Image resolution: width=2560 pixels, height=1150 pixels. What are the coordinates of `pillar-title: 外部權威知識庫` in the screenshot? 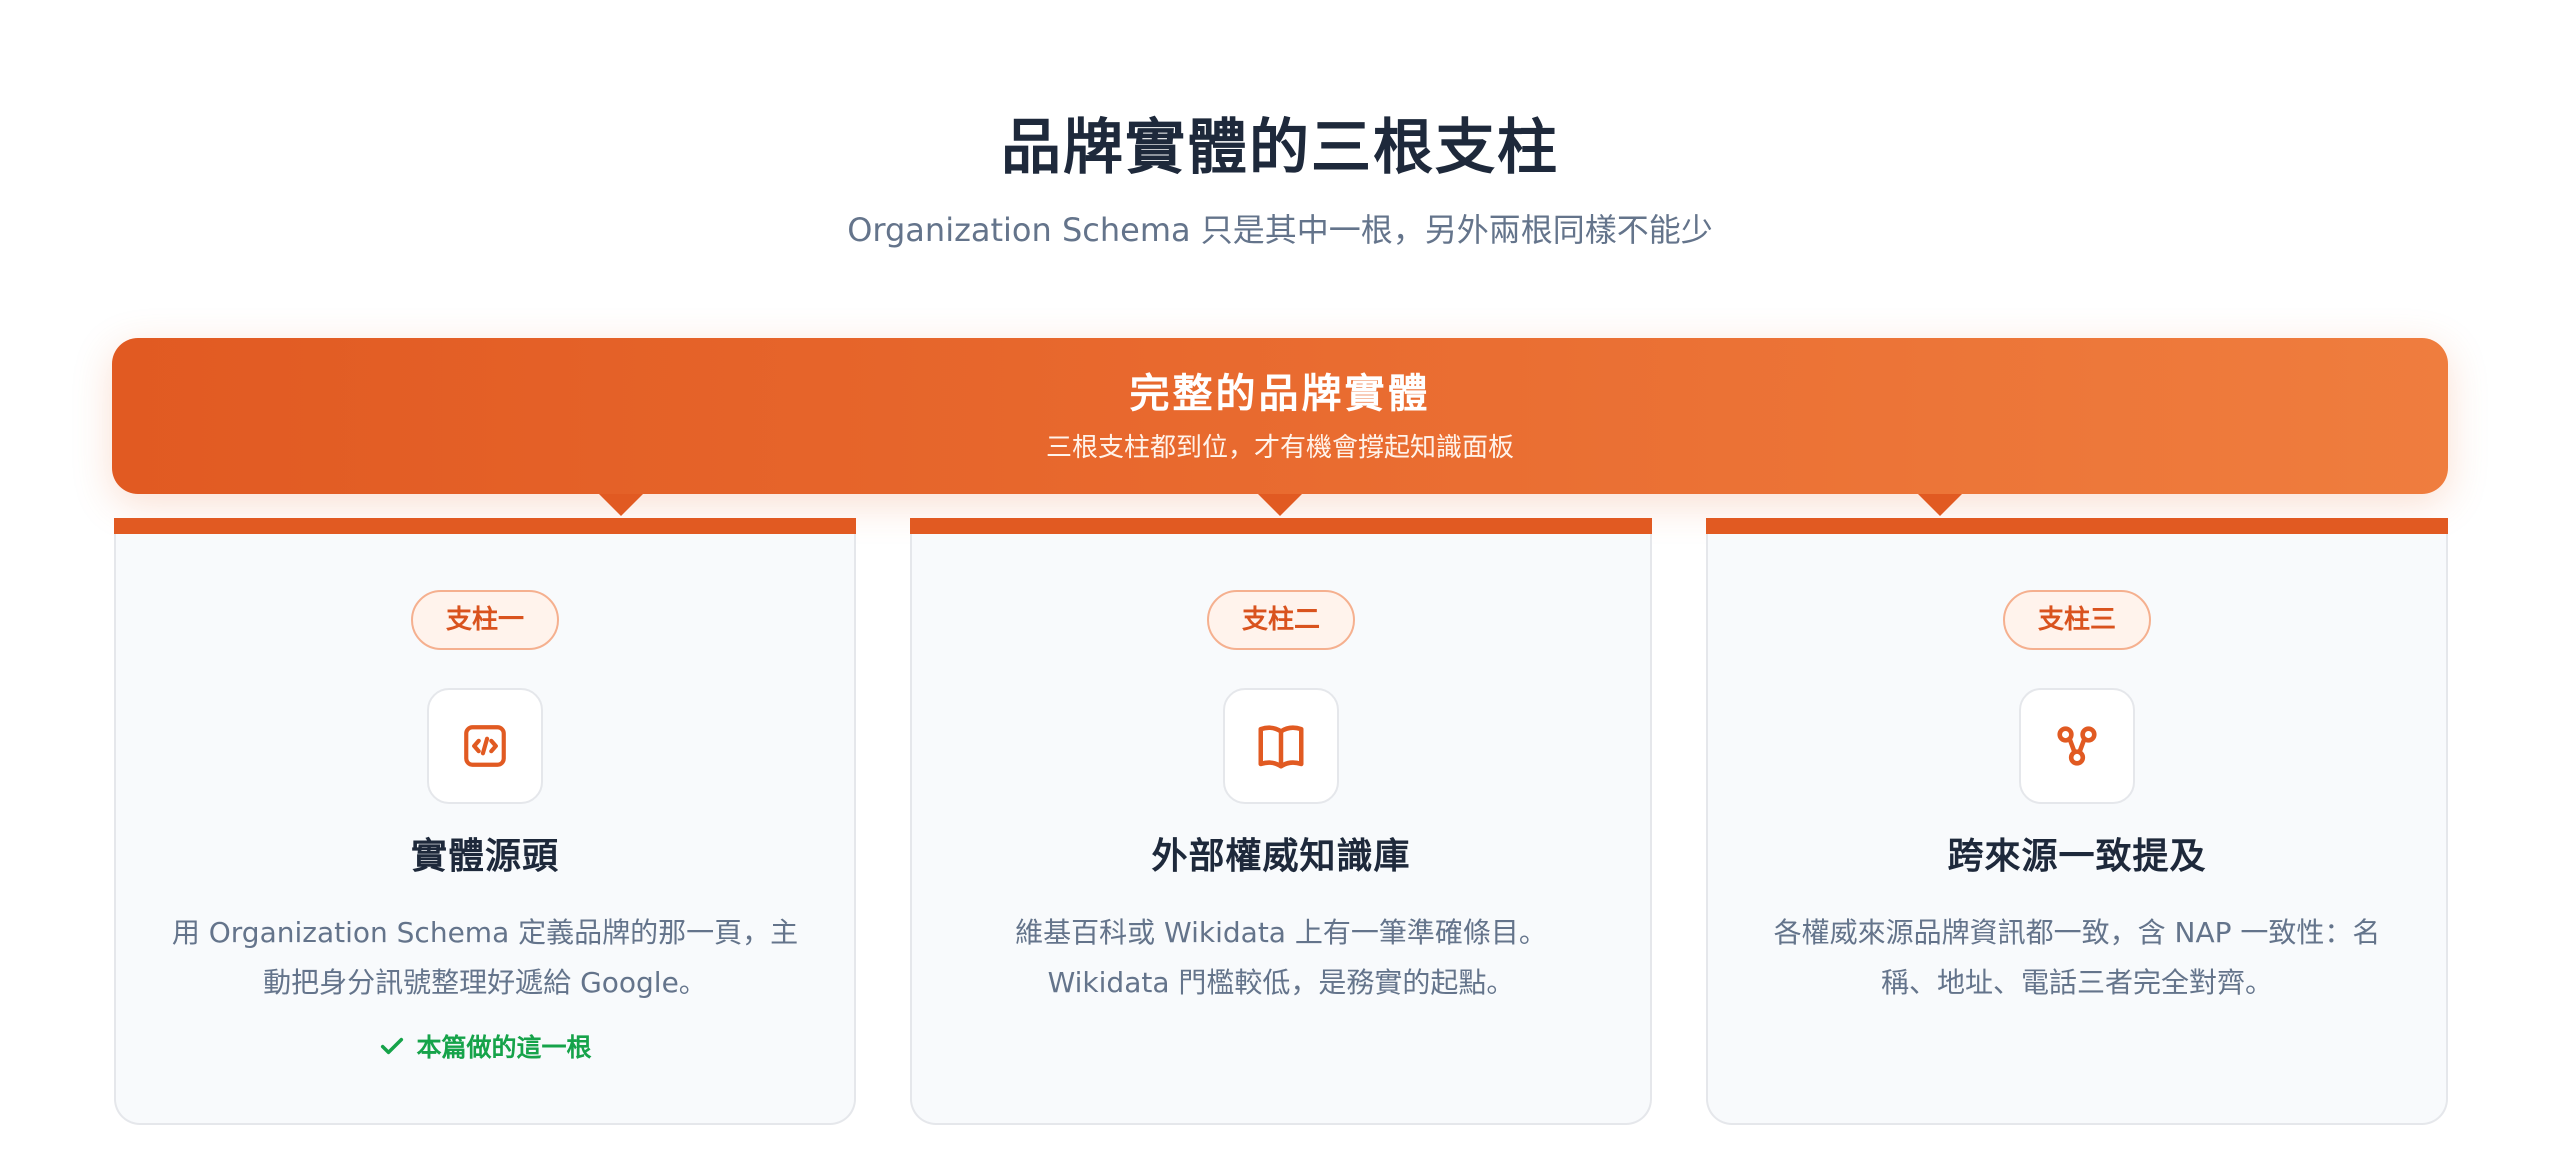 It's located at (1281, 856).